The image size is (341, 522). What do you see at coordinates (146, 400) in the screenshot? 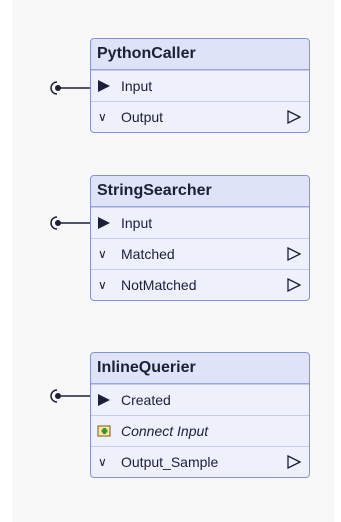
I see `input-port-label: Created` at bounding box center [146, 400].